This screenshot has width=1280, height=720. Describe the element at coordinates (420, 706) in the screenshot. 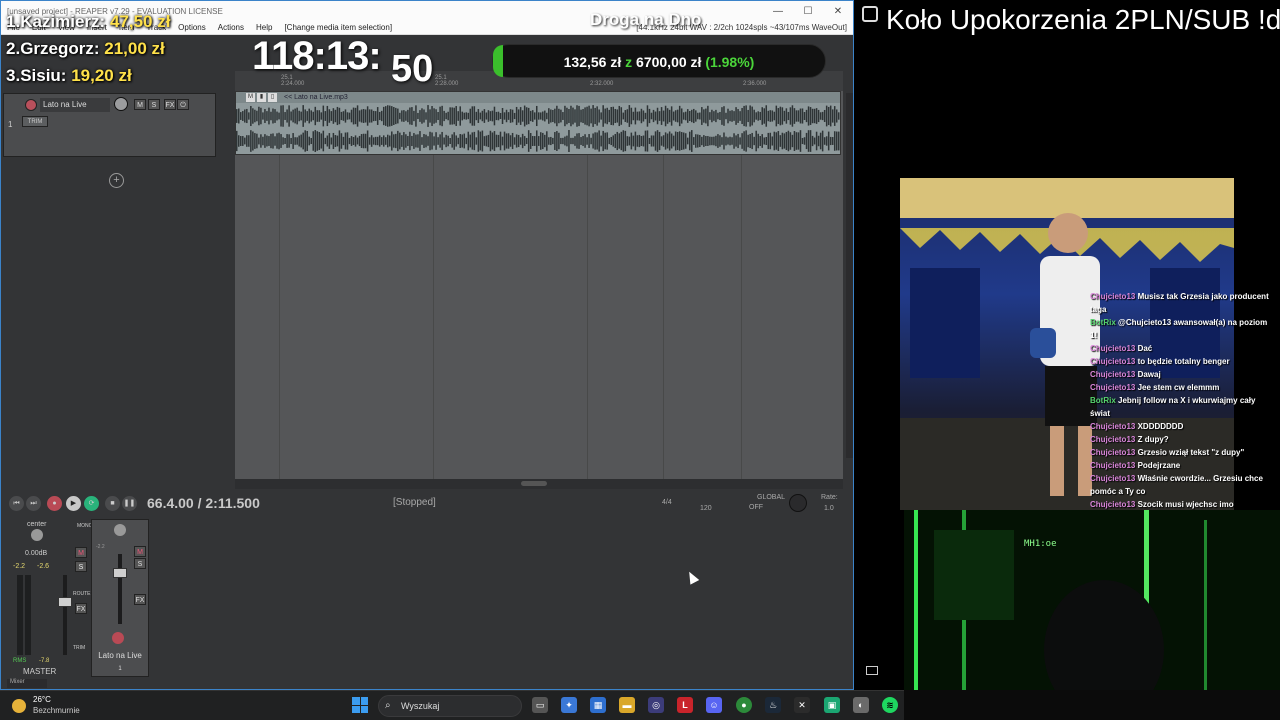

I see `search-placeholder: Wyszukaj` at that location.